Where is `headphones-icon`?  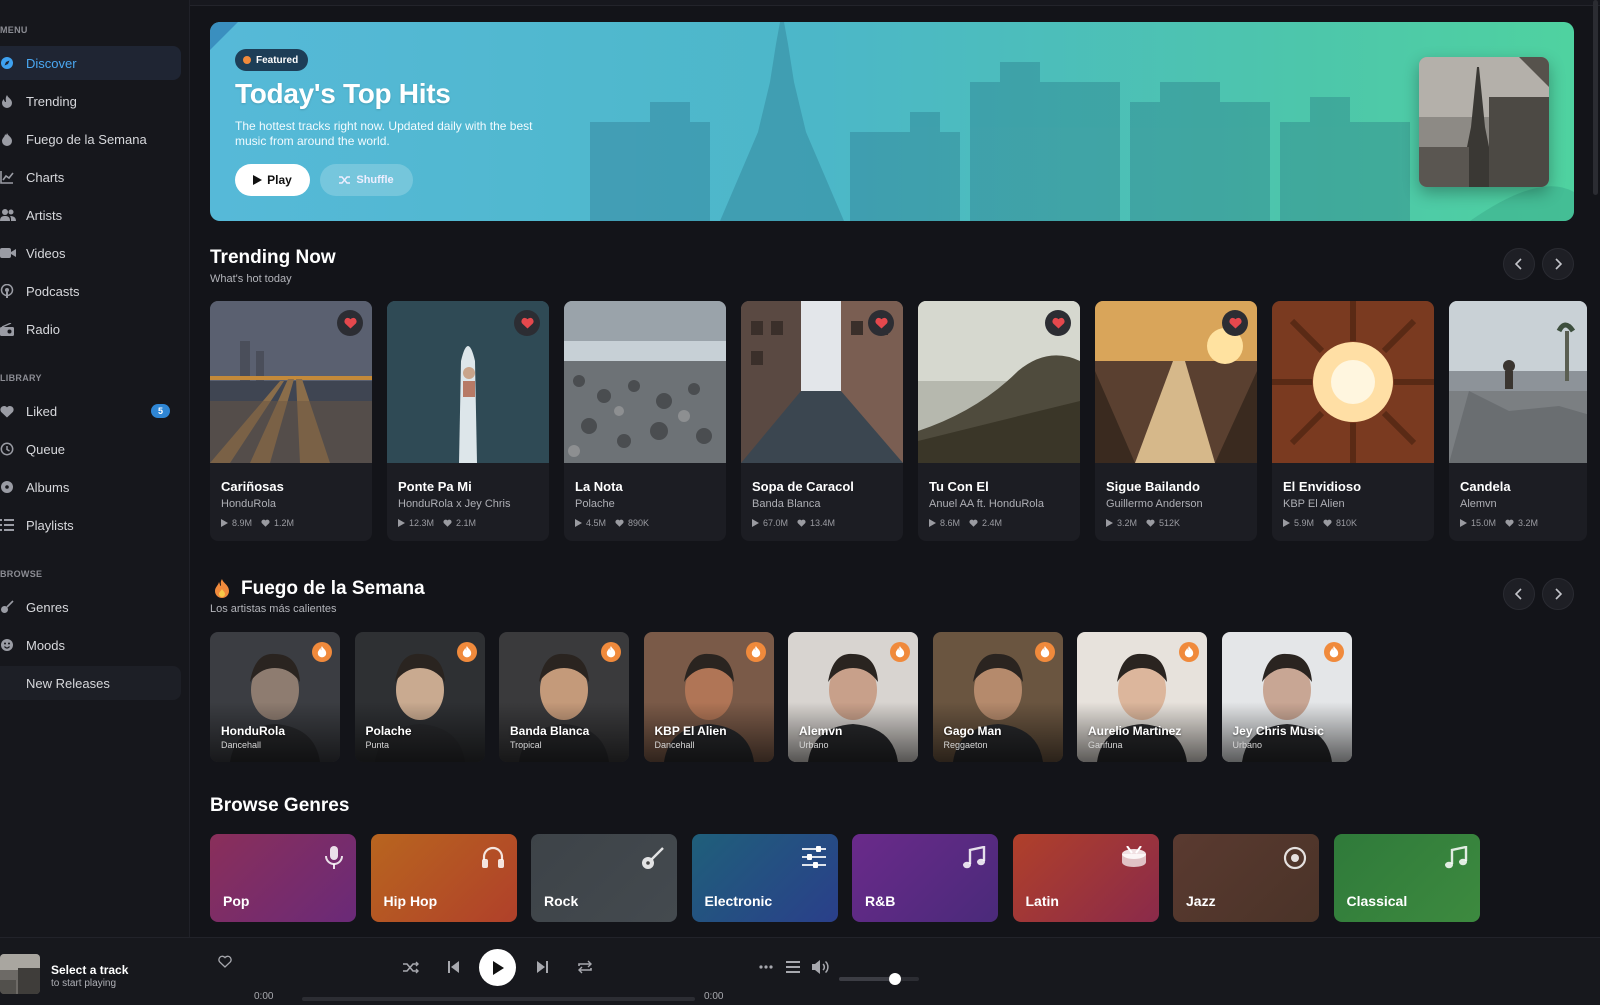
headphones-icon is located at coordinates (493, 857).